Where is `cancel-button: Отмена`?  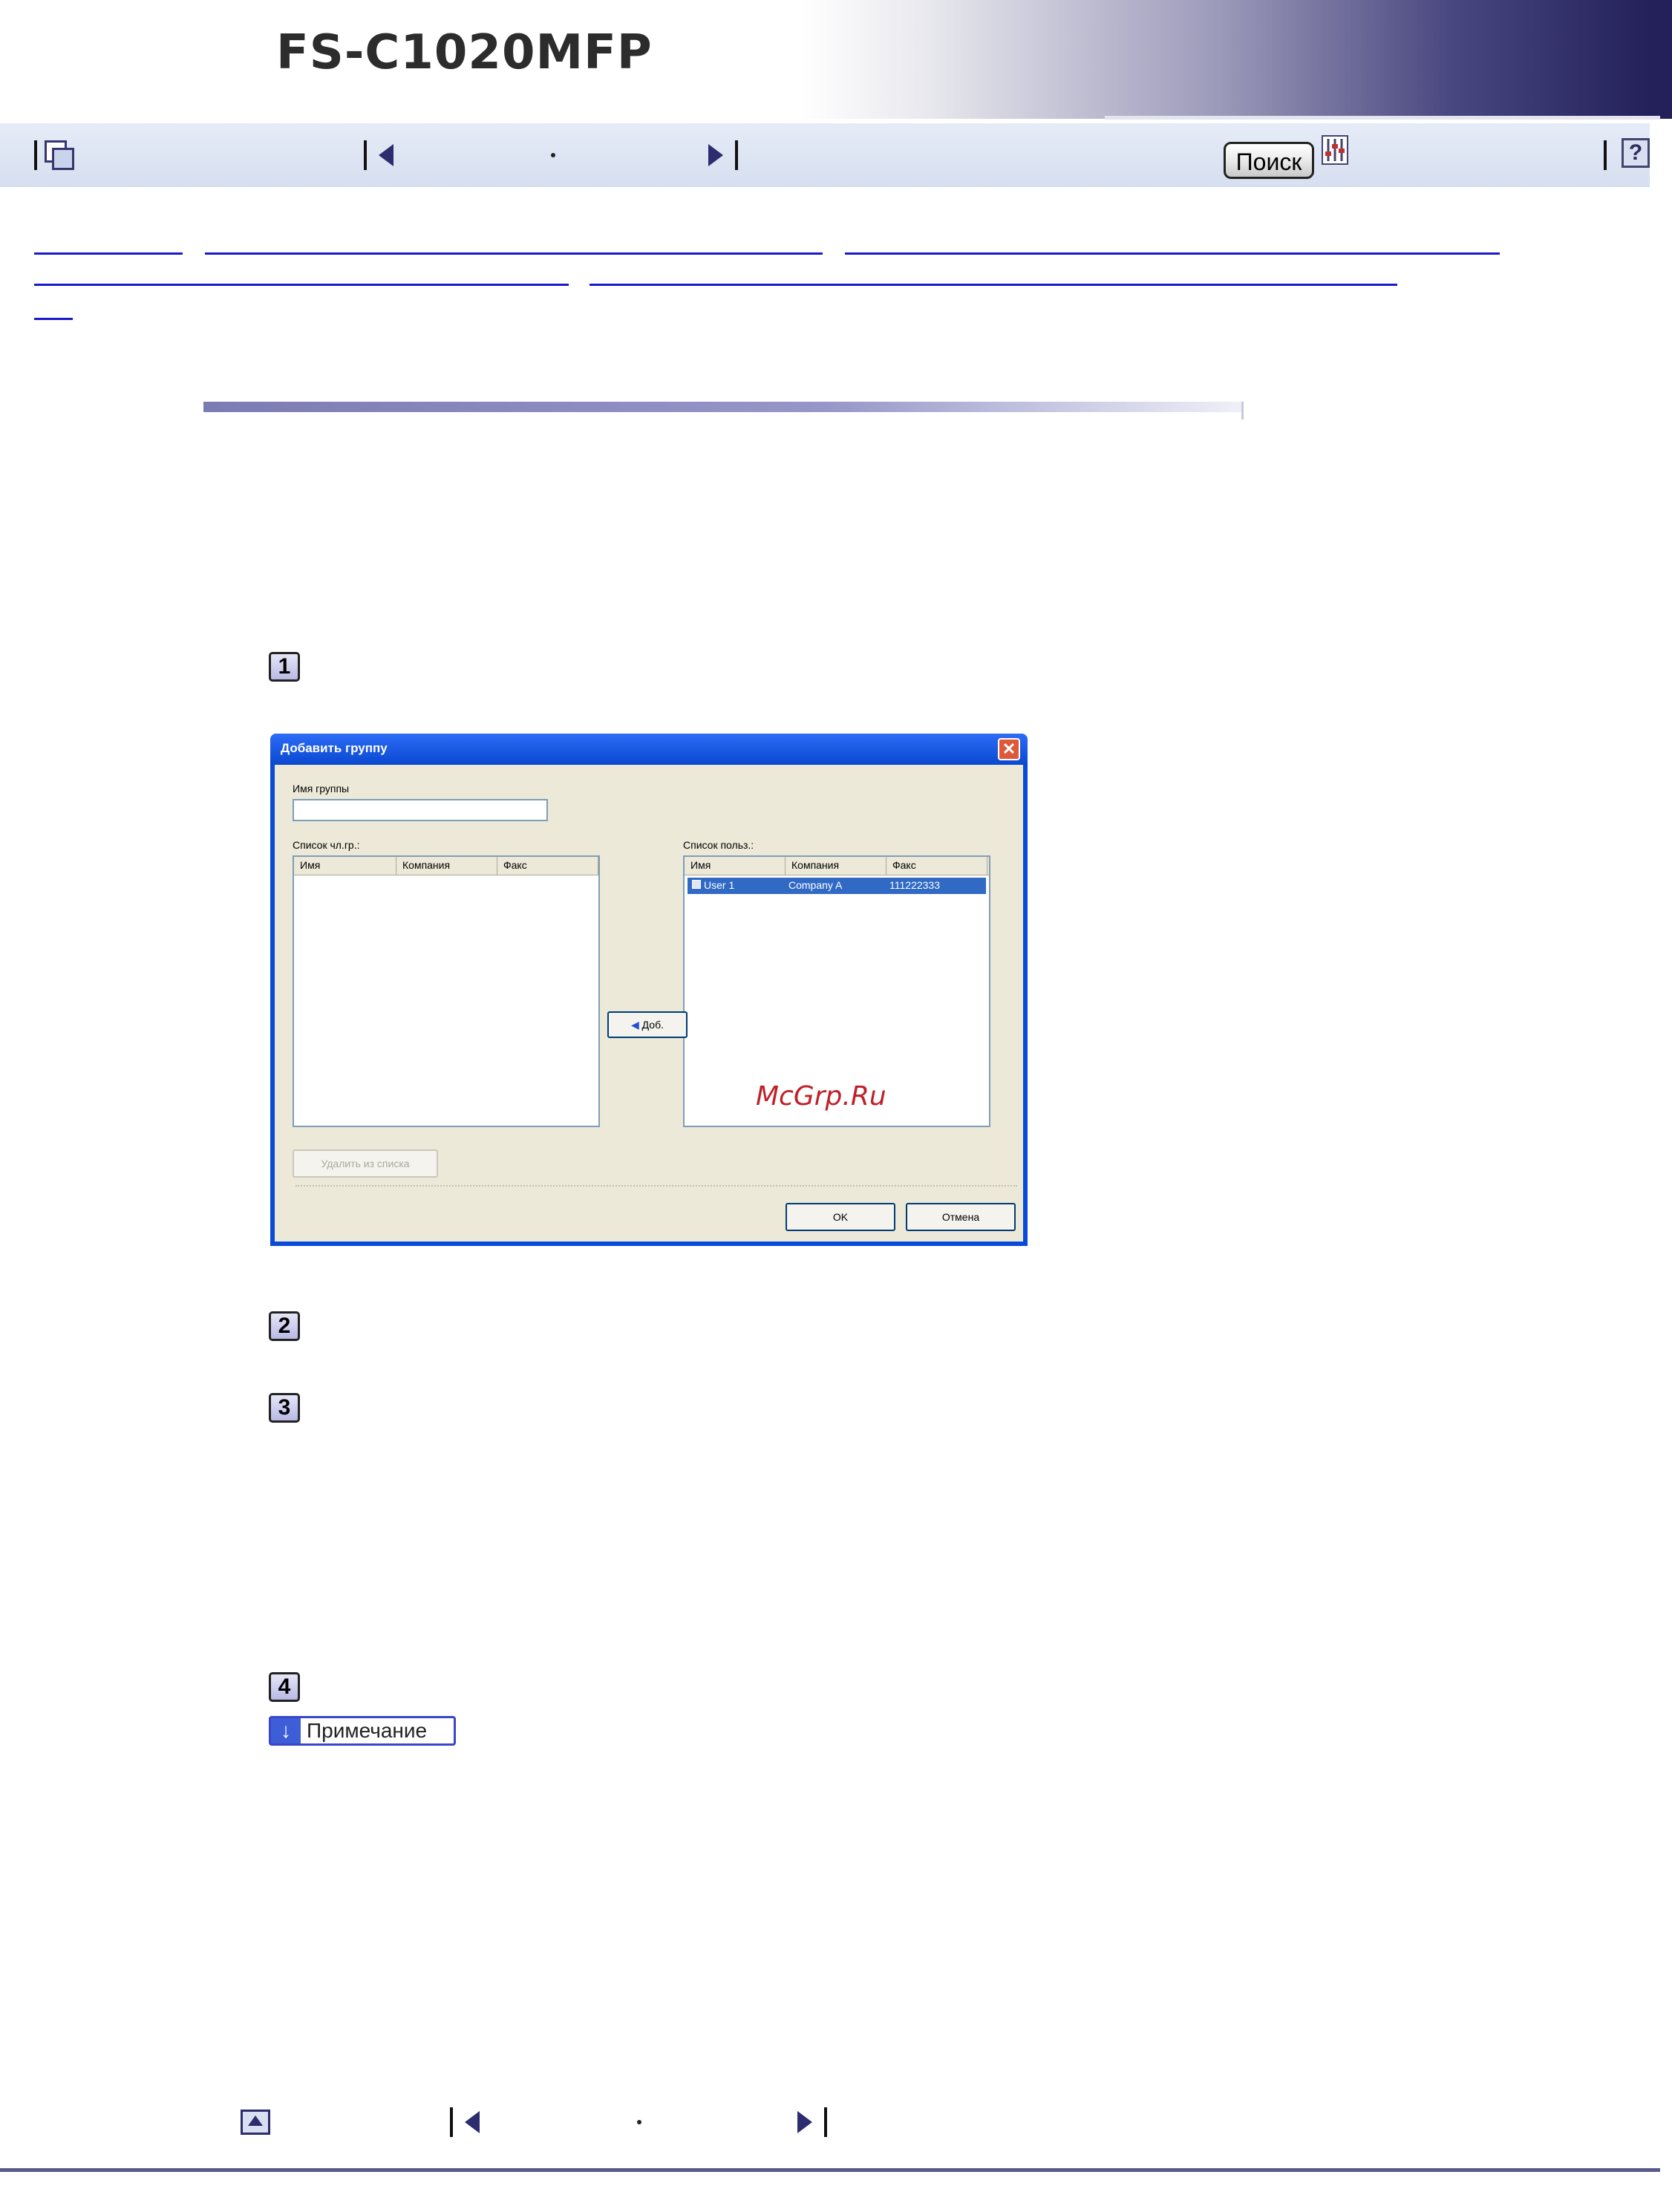
cancel-button: Отмена is located at coordinates (961, 1217).